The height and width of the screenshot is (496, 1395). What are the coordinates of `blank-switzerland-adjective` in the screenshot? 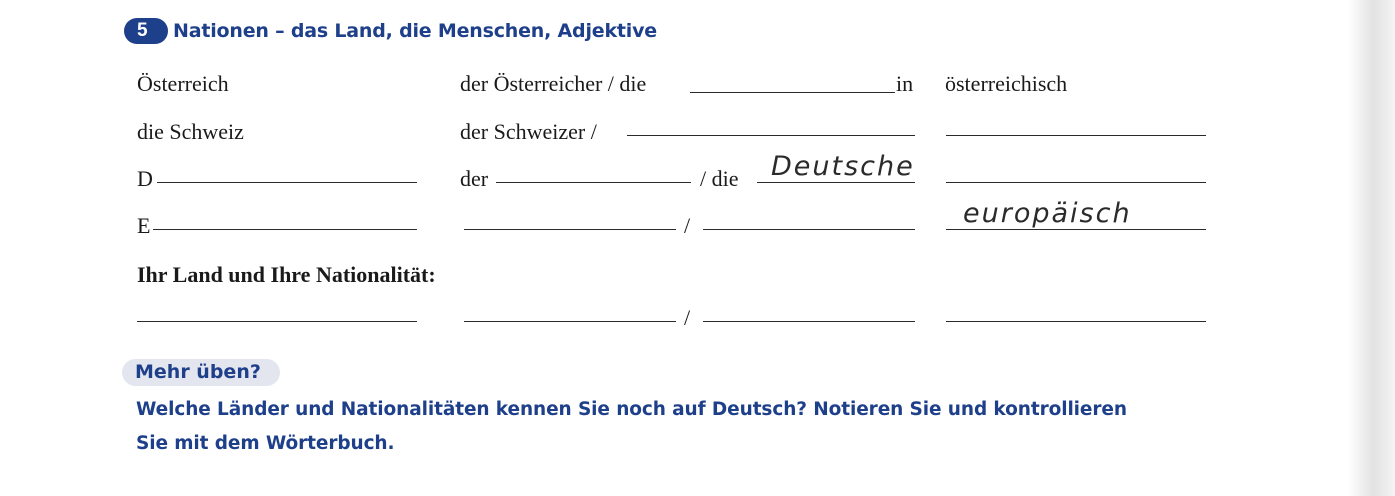 It's located at (1076, 135).